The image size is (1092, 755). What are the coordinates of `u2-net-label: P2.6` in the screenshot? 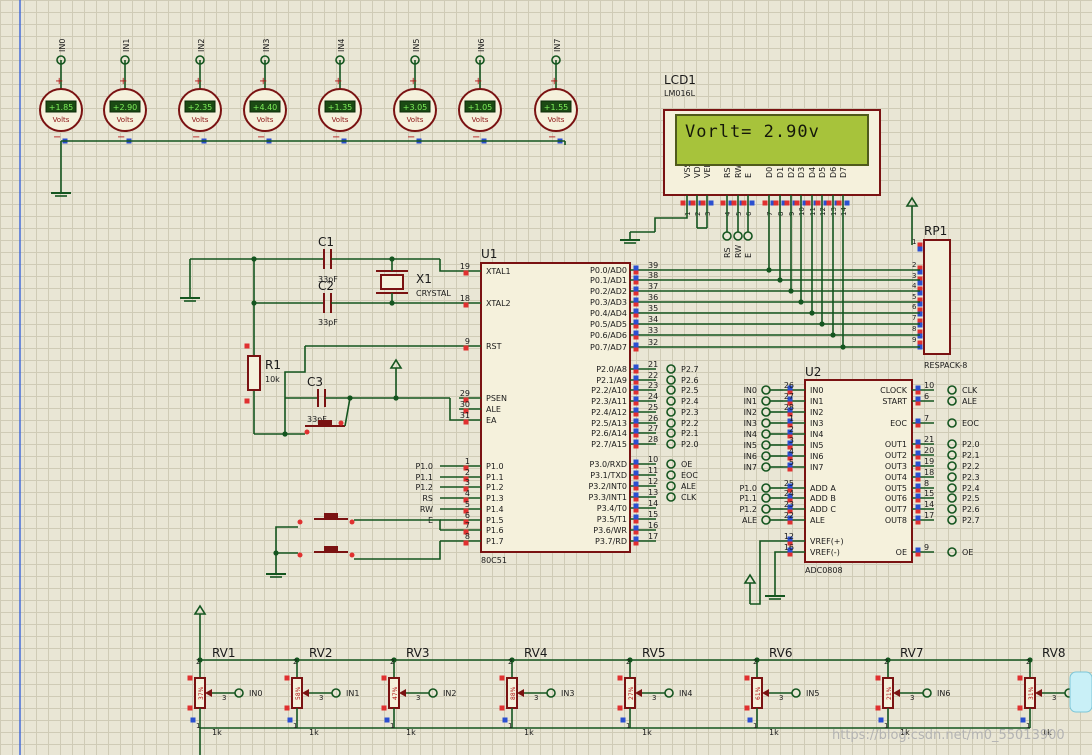 It's located at (971, 509).